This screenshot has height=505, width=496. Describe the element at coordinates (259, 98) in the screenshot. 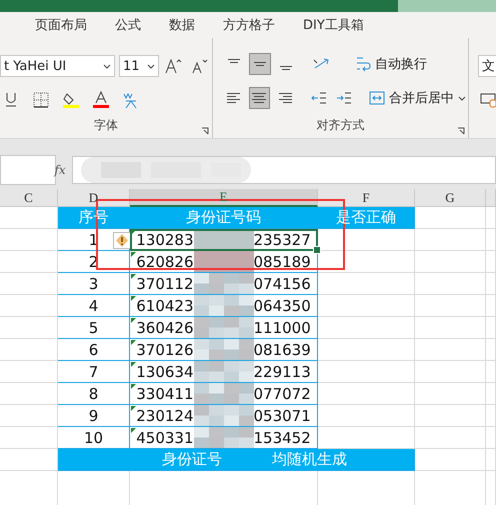

I see `align-center-icon` at that location.